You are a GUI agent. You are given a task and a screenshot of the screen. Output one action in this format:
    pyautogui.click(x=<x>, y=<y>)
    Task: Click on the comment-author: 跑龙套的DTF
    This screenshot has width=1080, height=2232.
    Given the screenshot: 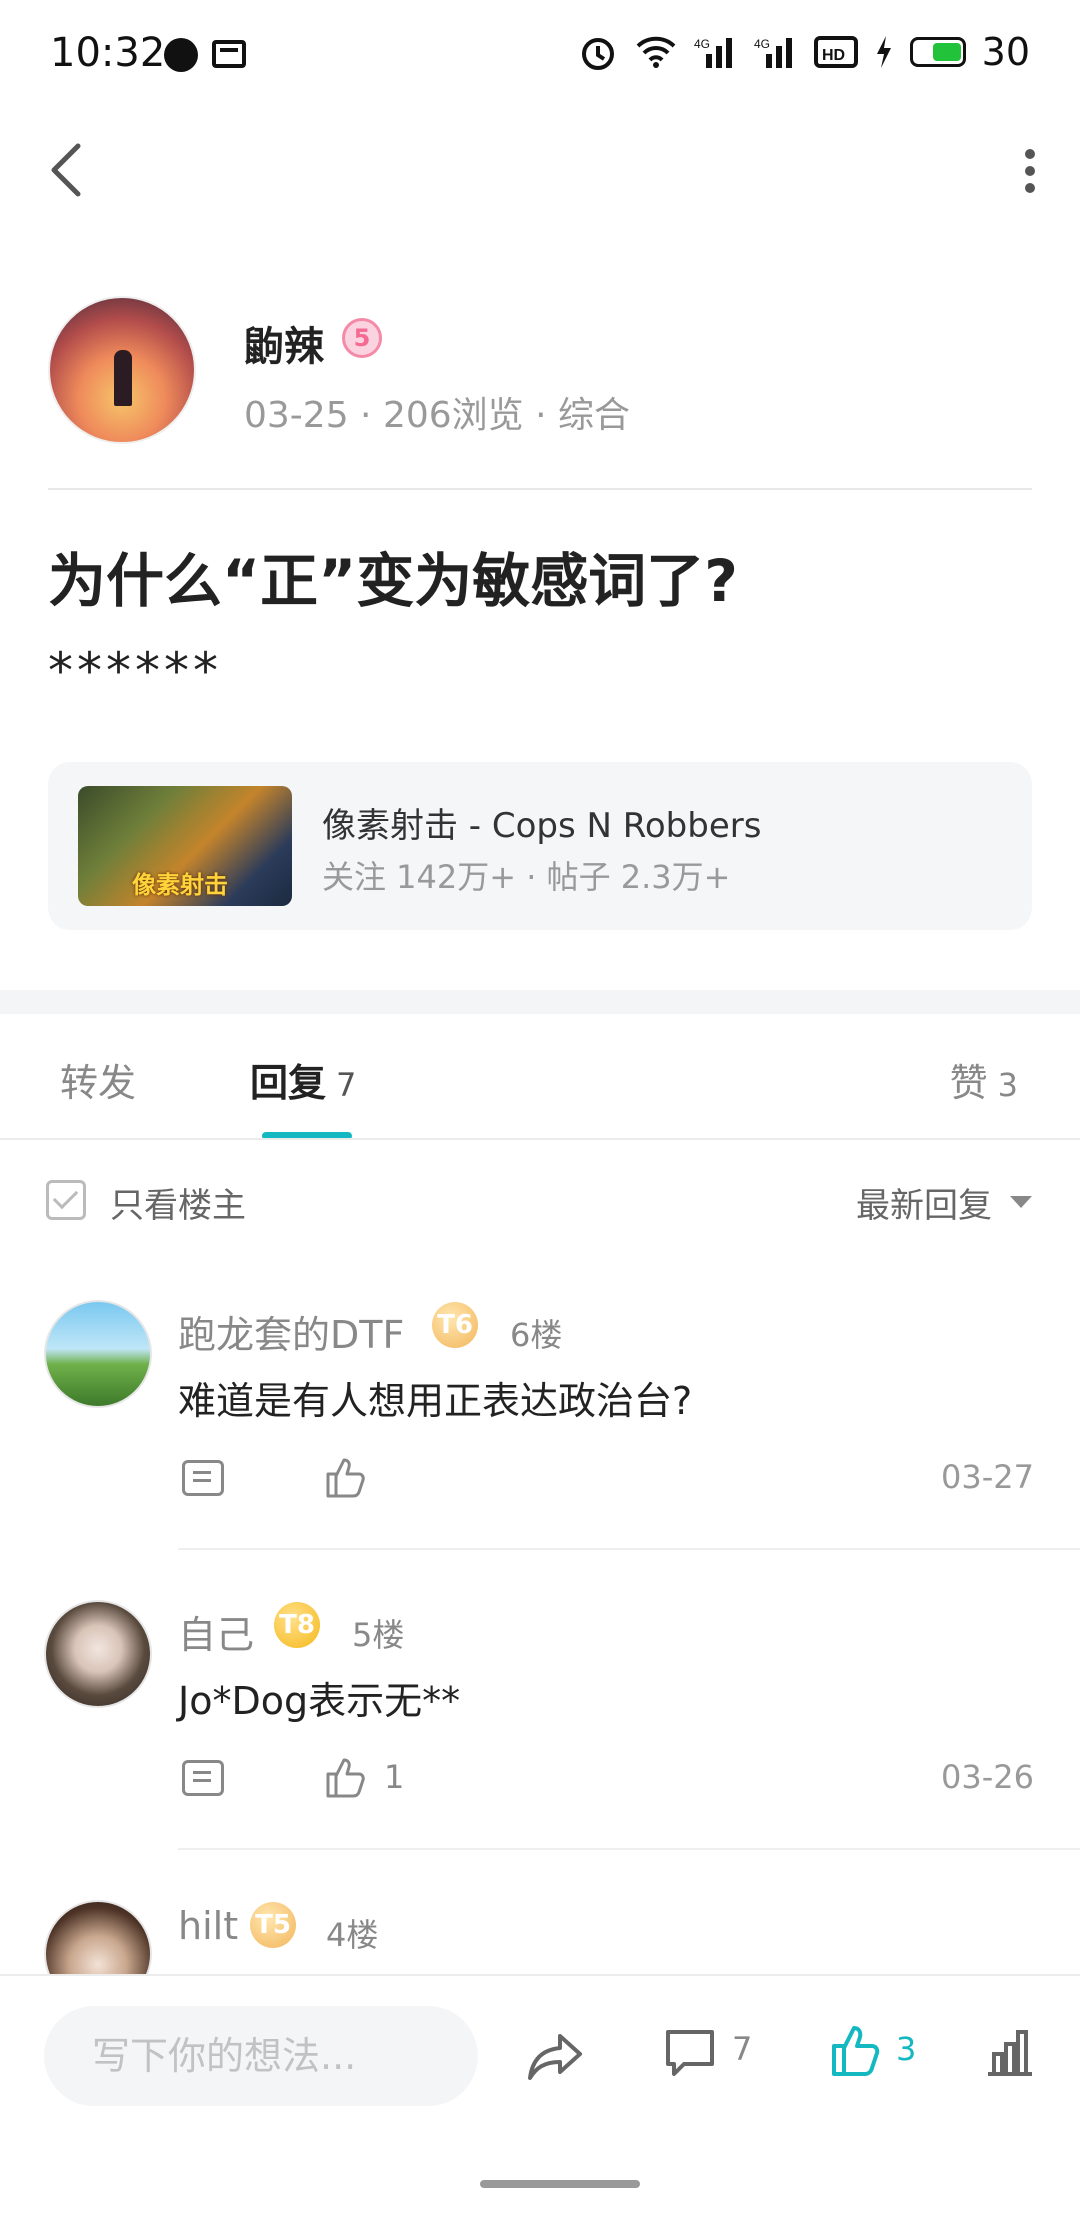 What is the action you would take?
    pyautogui.click(x=291, y=1331)
    